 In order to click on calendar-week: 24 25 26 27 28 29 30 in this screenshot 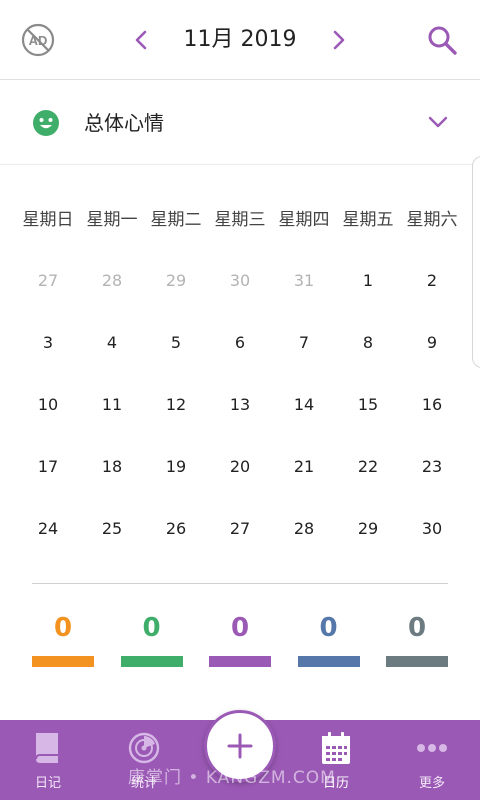, I will do `click(240, 529)`.